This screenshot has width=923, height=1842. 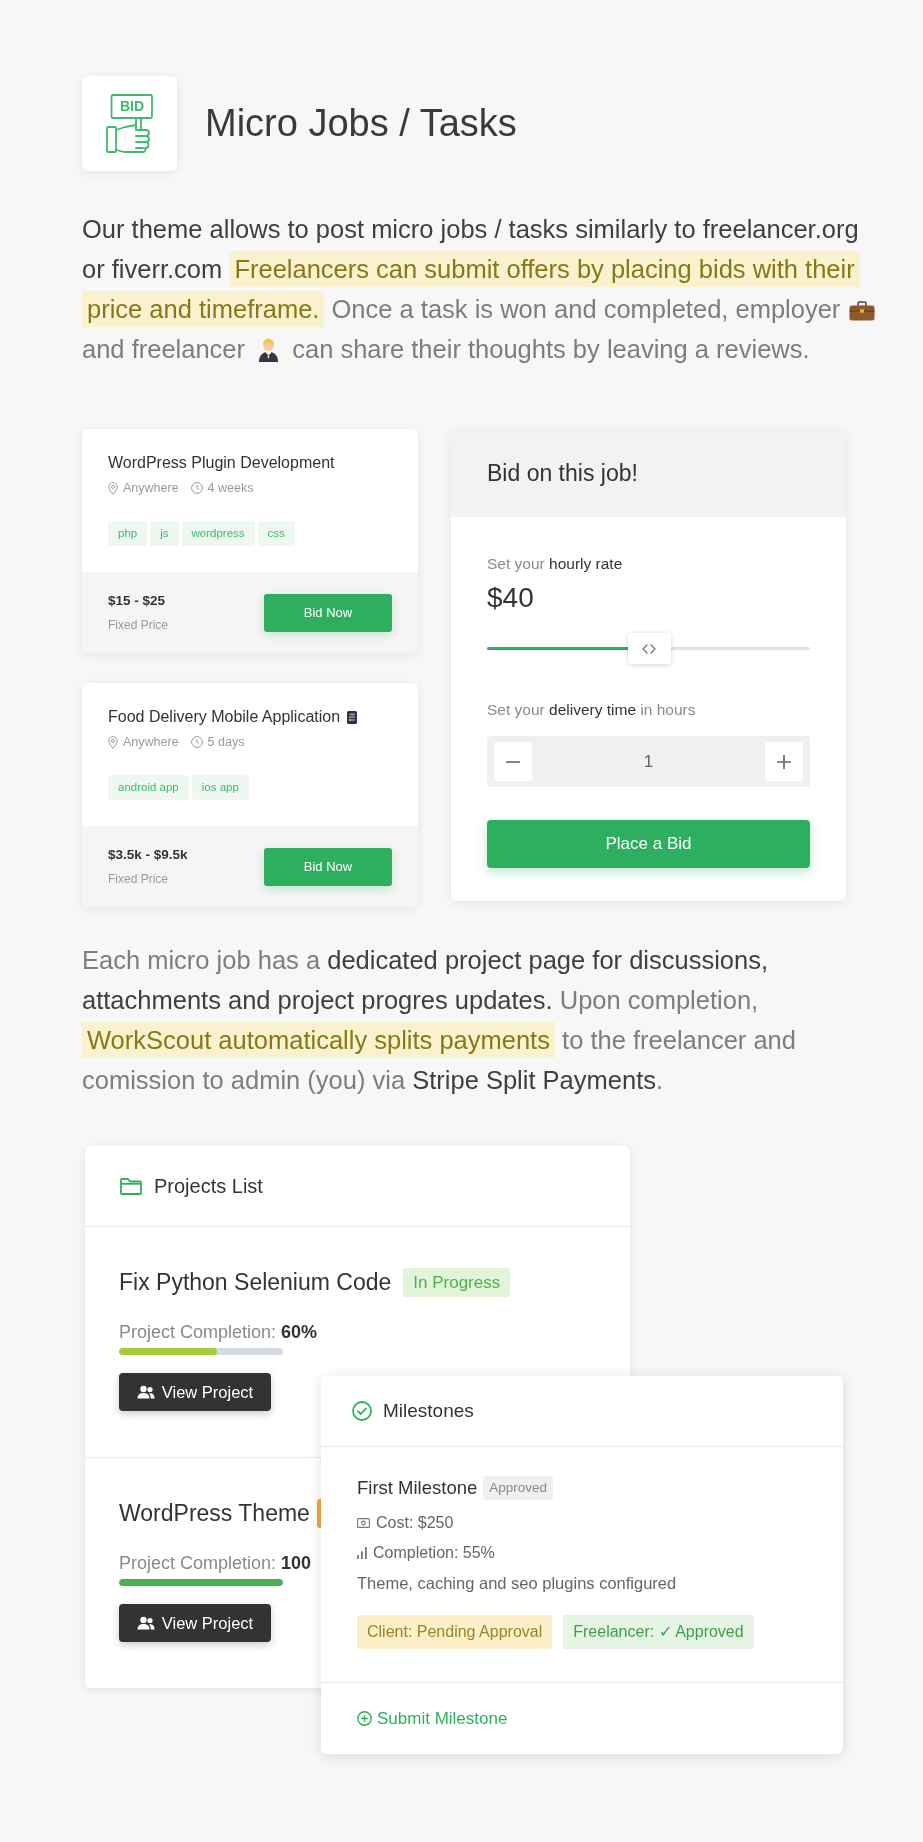 What do you see at coordinates (221, 463) in the screenshot?
I see `job-title: WordPress Plugin Development` at bounding box center [221, 463].